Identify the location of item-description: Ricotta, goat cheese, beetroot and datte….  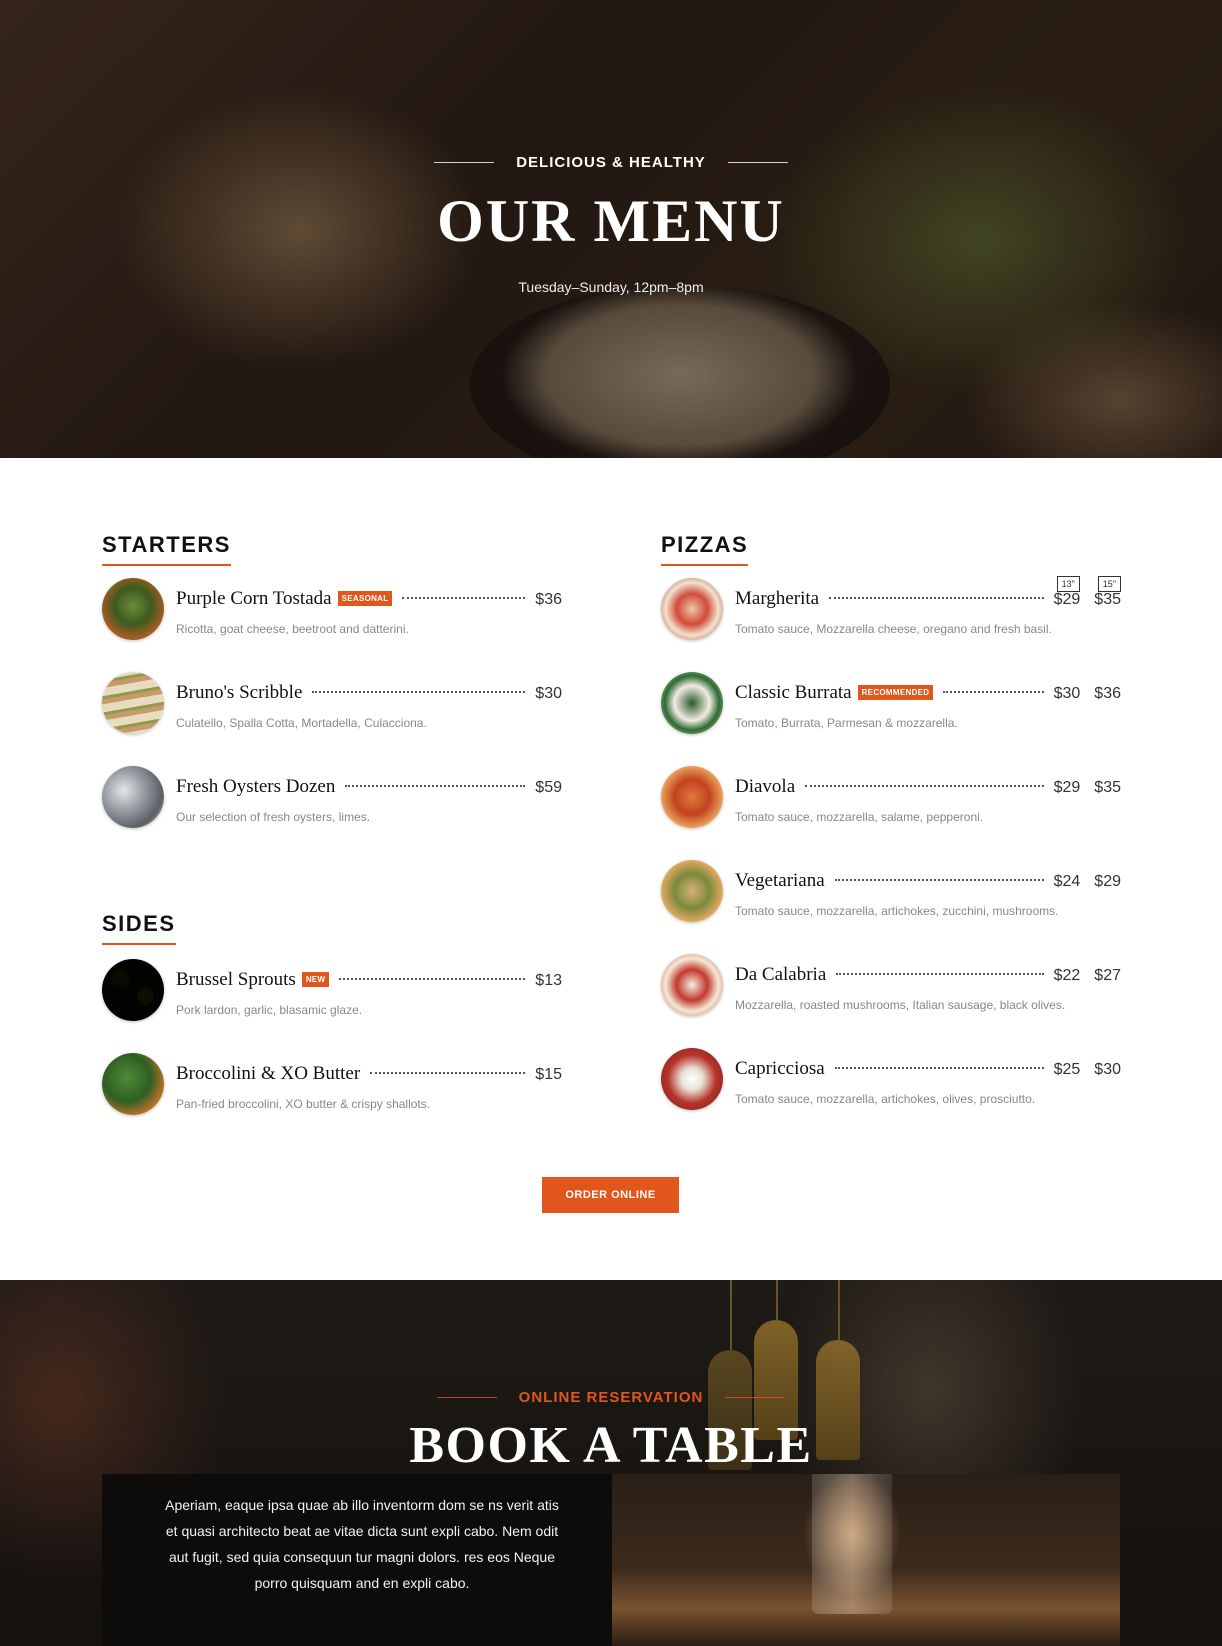
(292, 629).